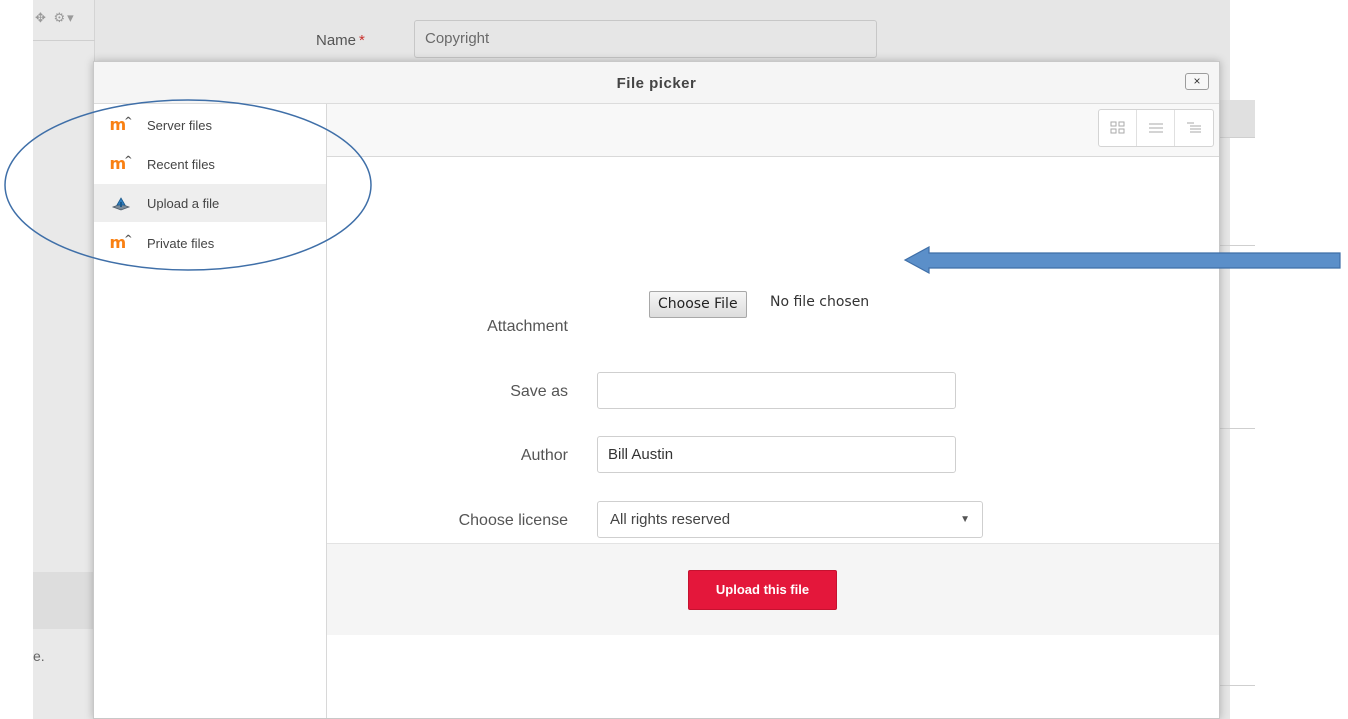 The image size is (1348, 719). Describe the element at coordinates (39, 656) in the screenshot. I see `background-partial-text: e.` at that location.